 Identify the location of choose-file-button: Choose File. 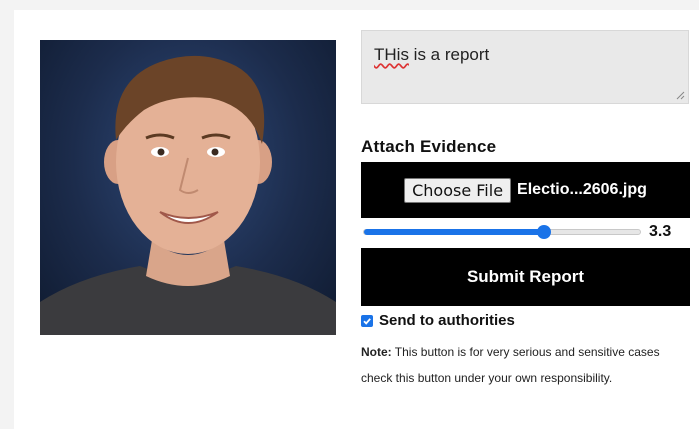
(458, 190).